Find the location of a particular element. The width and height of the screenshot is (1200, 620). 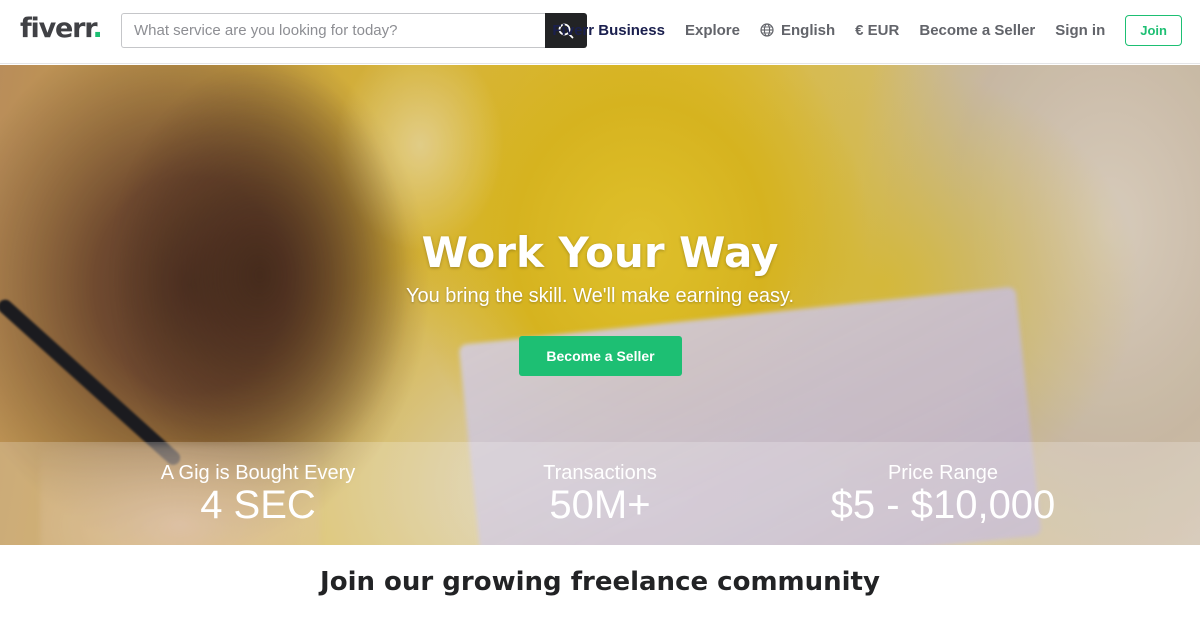

community-title: Join our growing freelance community is located at coordinates (600, 582).